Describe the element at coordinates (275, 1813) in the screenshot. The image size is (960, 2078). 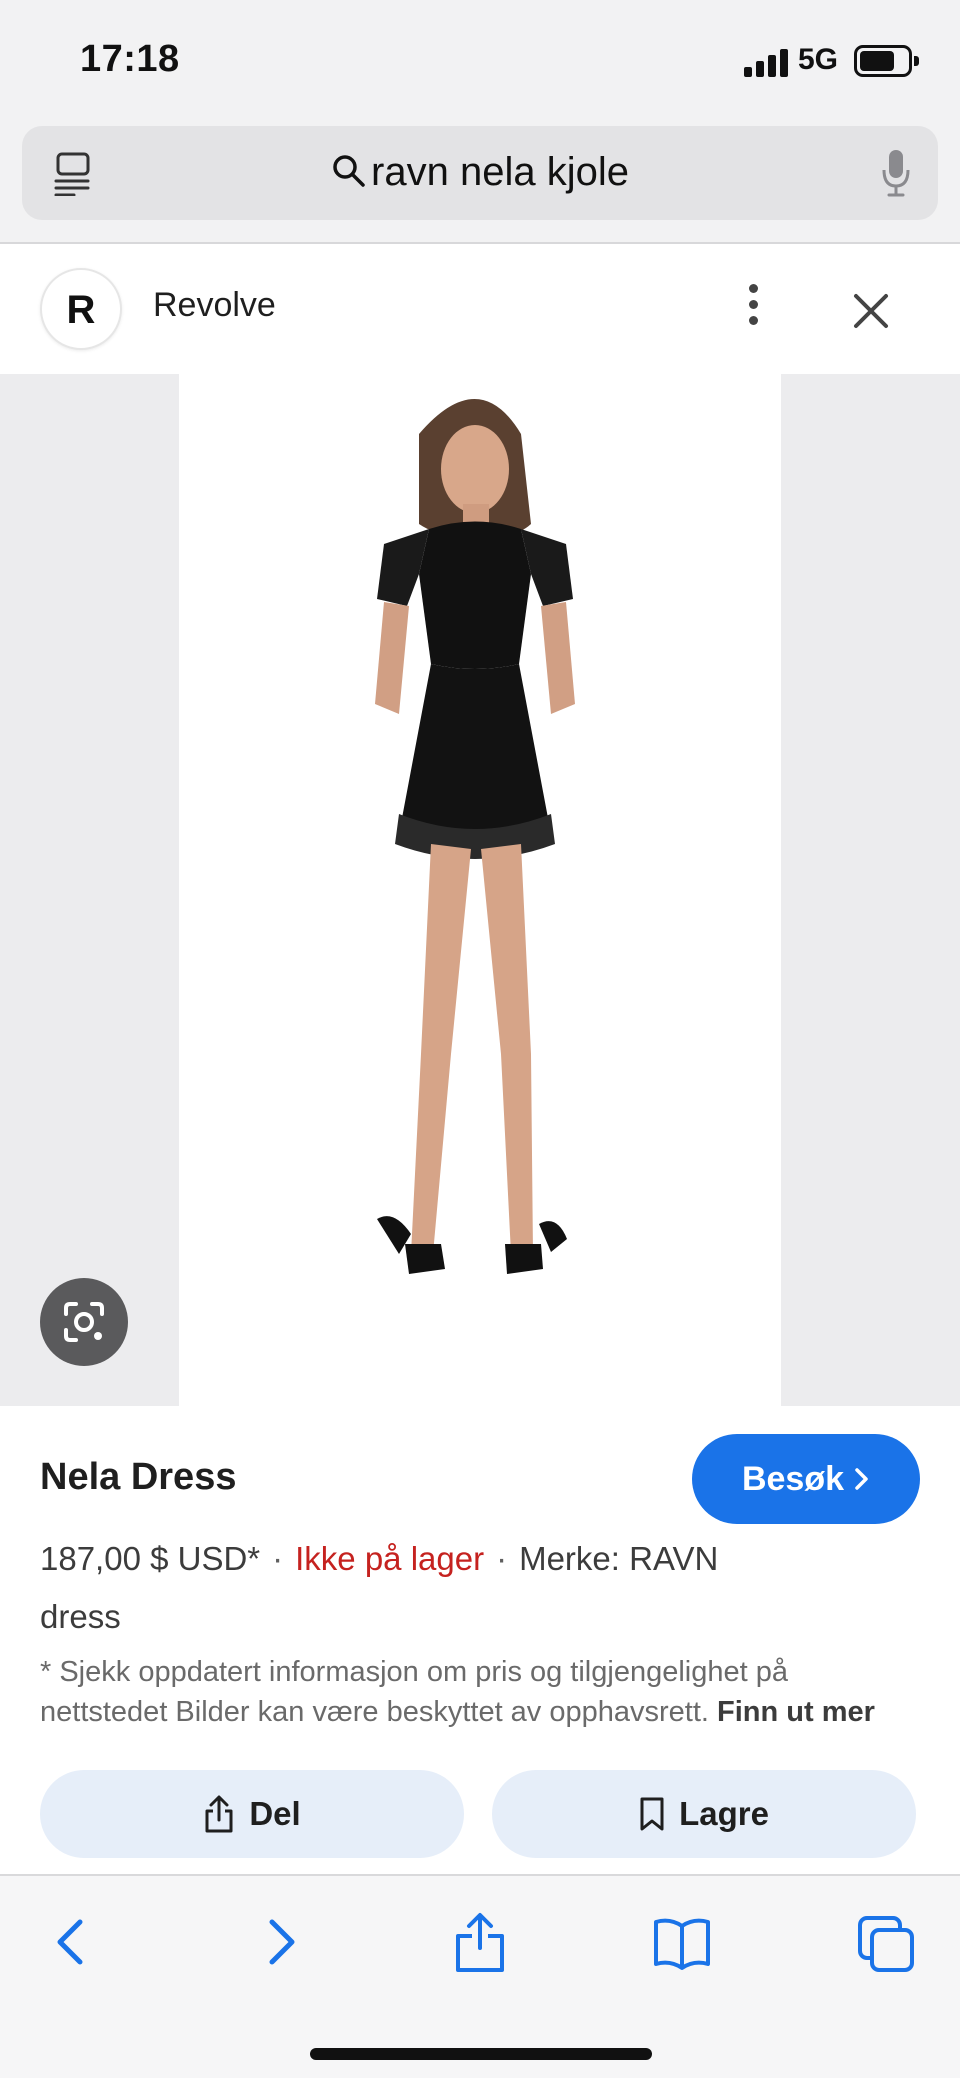
I see `share-label: Del` at that location.